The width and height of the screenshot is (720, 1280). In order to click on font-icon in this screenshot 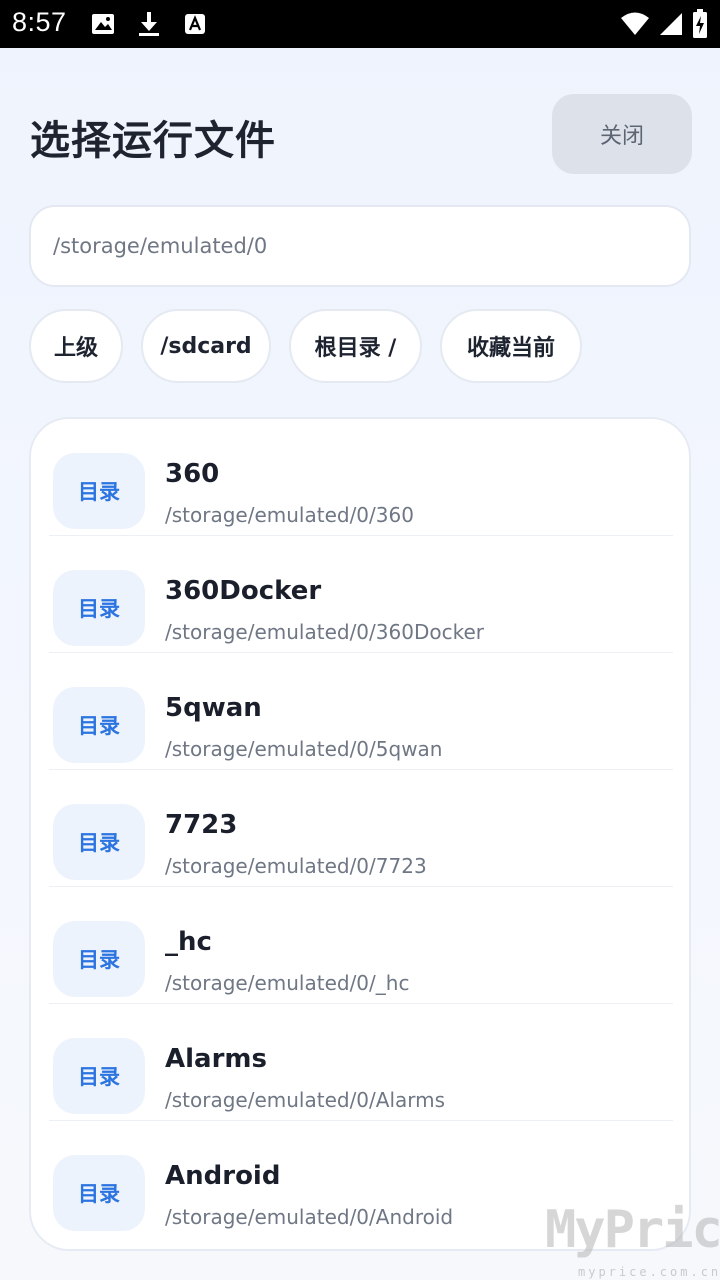, I will do `click(195, 24)`.